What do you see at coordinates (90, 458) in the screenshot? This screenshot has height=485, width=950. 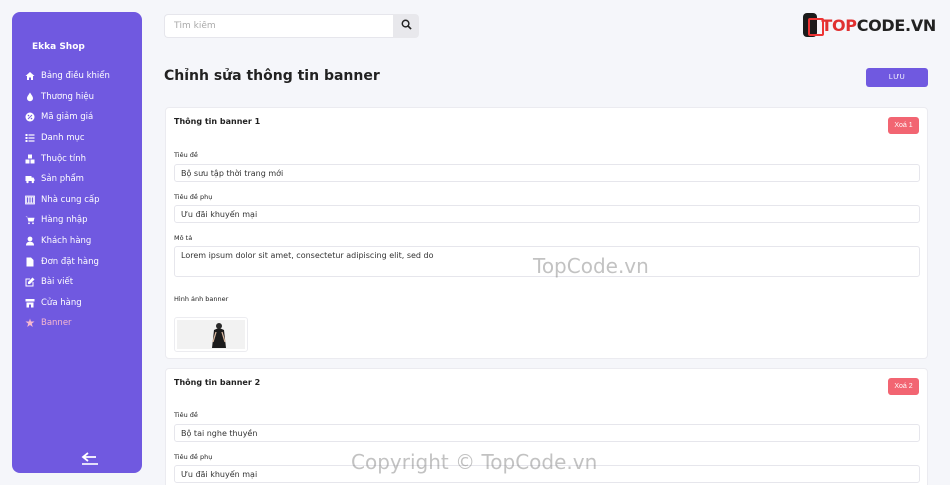 I see `logout-arrow-icon` at bounding box center [90, 458].